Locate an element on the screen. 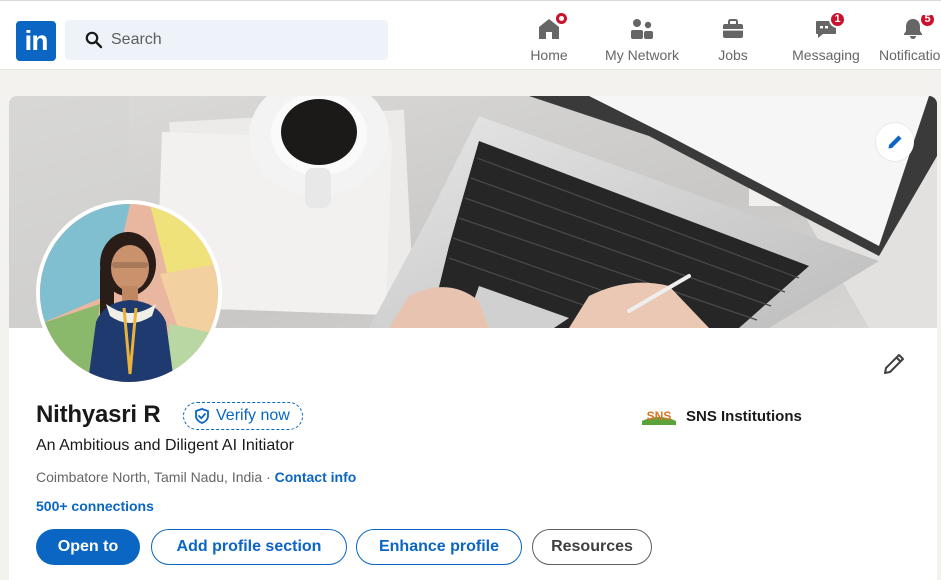 This screenshot has height=580, width=941. organization-name: SNS Institutions is located at coordinates (744, 416).